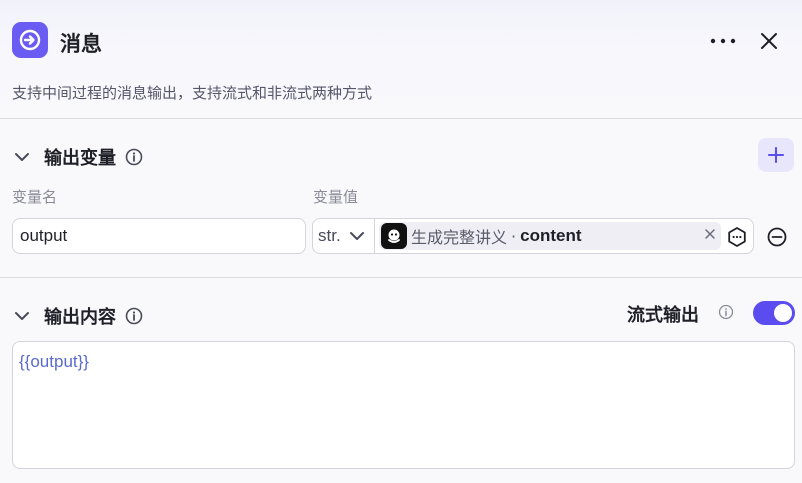 The height and width of the screenshot is (483, 802). I want to click on llm-node-icon, so click(394, 236).